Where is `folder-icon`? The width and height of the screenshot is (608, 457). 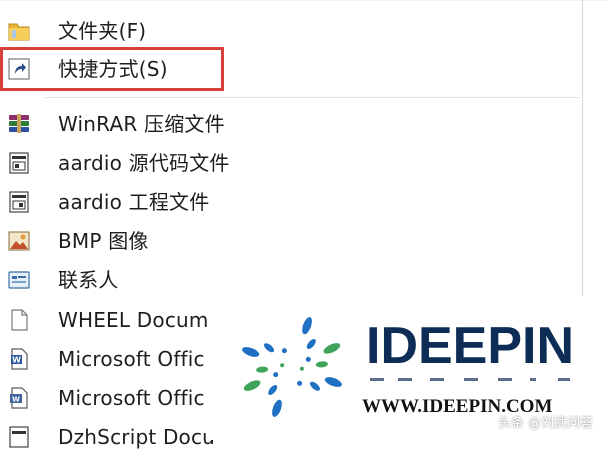 folder-icon is located at coordinates (19, 31).